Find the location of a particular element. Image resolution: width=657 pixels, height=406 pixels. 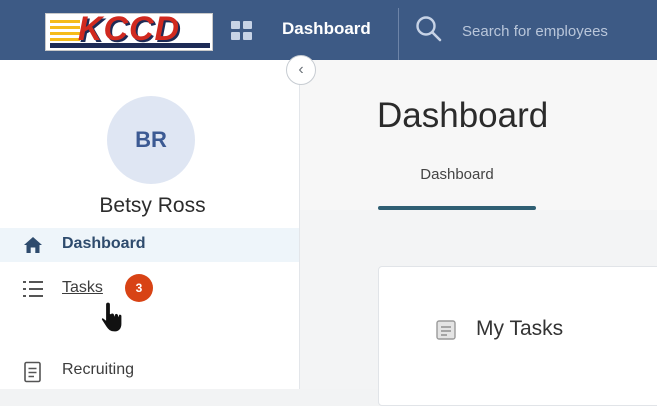

tab-dashboard: Dashboard is located at coordinates (457, 184).